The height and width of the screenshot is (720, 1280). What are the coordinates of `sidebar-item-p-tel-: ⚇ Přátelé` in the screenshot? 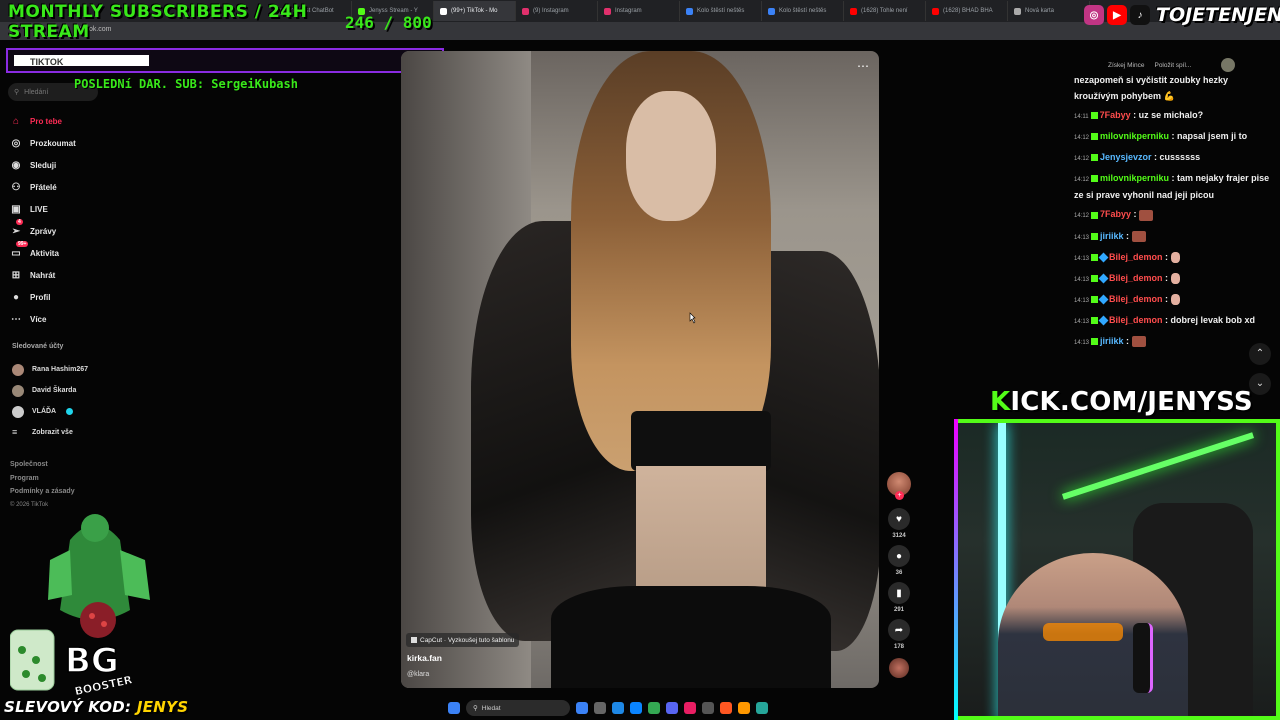 It's located at (60, 187).